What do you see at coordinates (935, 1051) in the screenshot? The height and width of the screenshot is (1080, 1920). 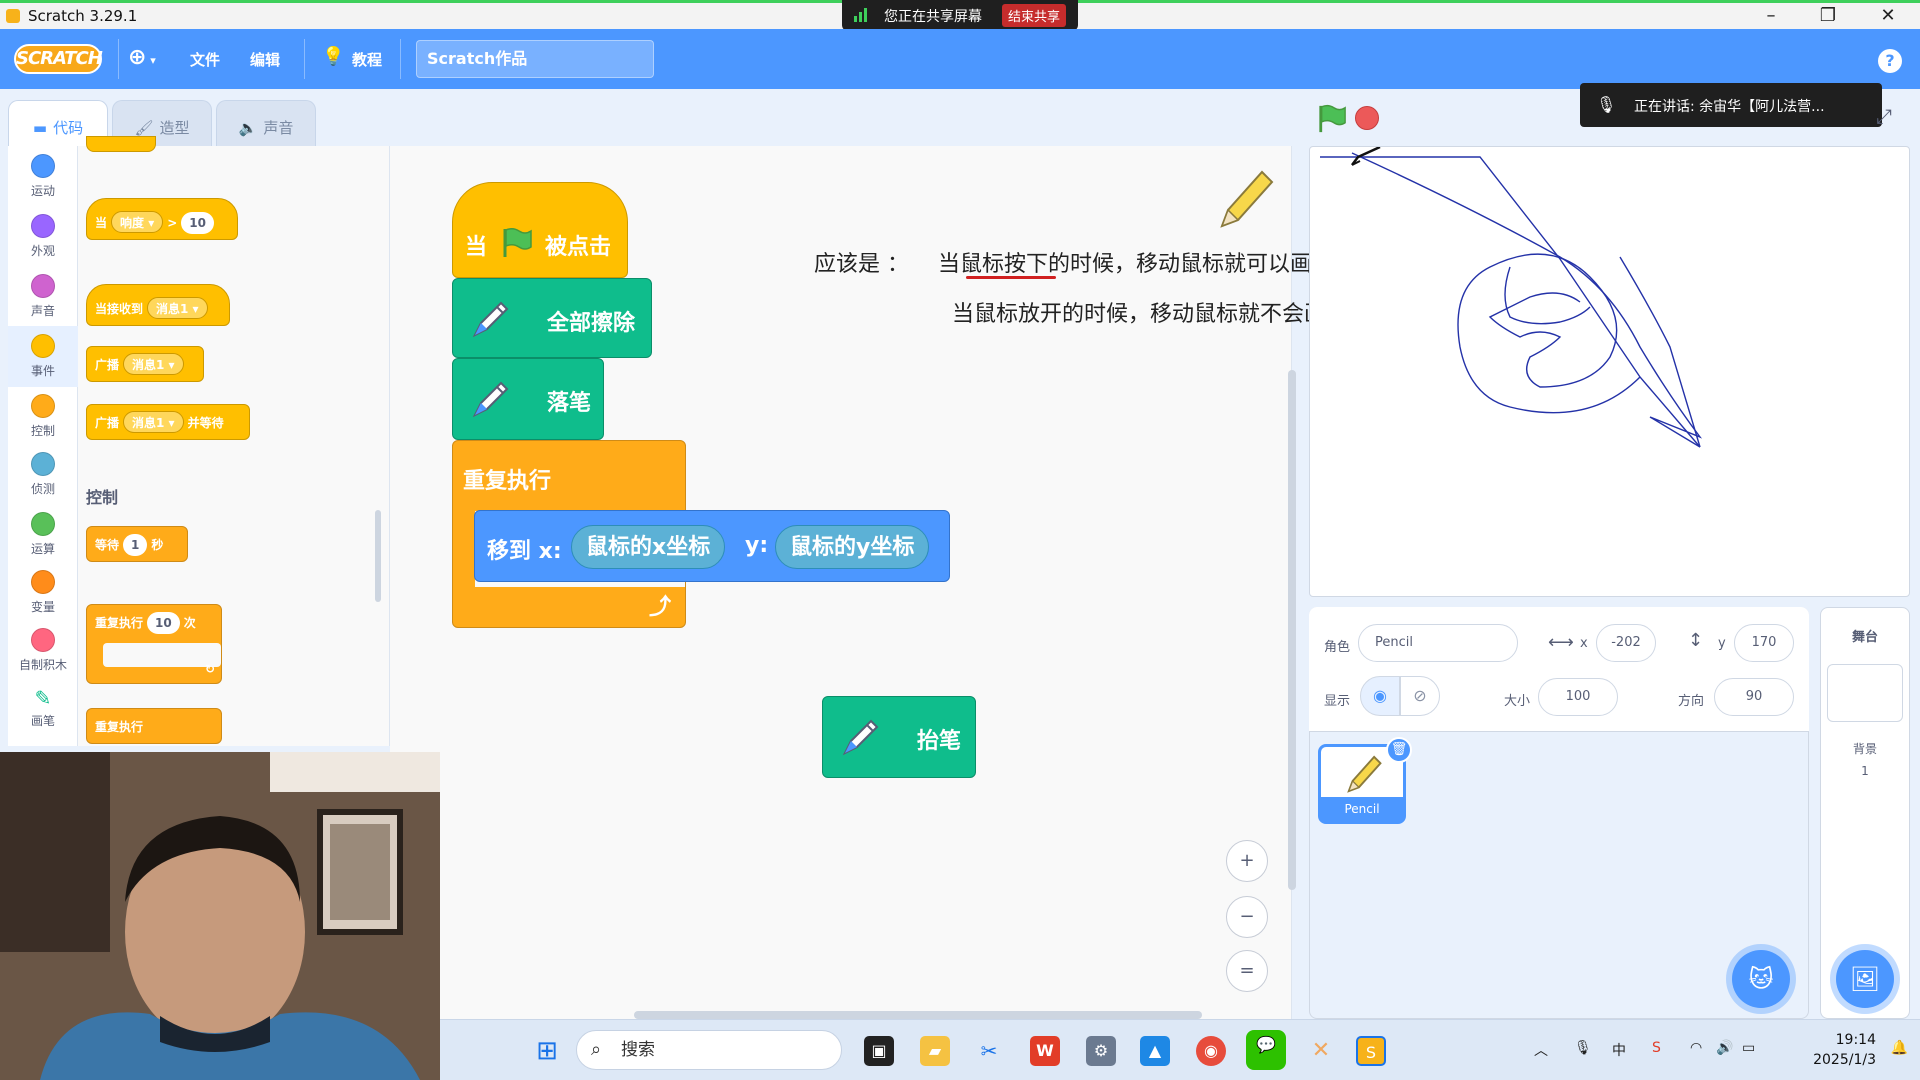 I see `file-explorer-icon: ▰` at bounding box center [935, 1051].